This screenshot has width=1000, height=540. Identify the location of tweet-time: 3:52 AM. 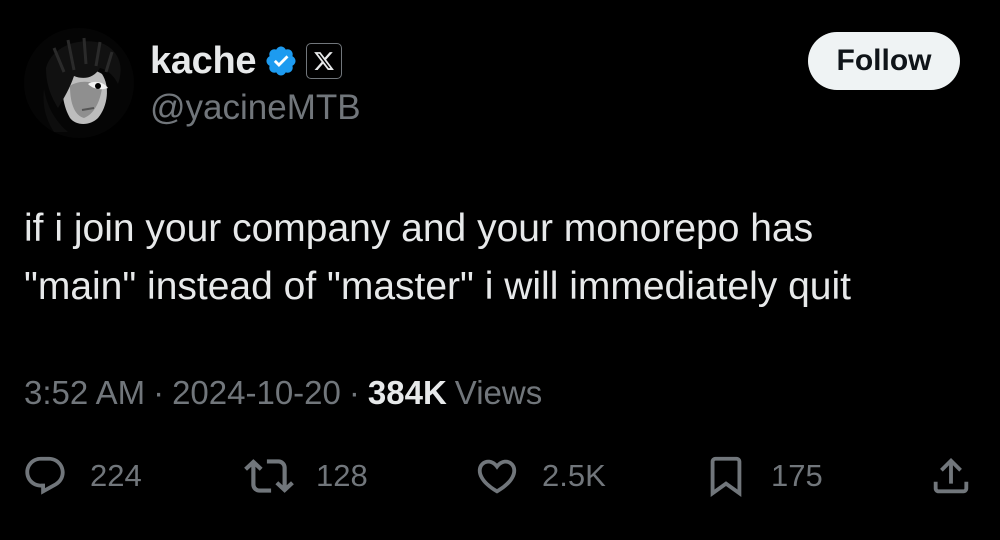
(84, 393).